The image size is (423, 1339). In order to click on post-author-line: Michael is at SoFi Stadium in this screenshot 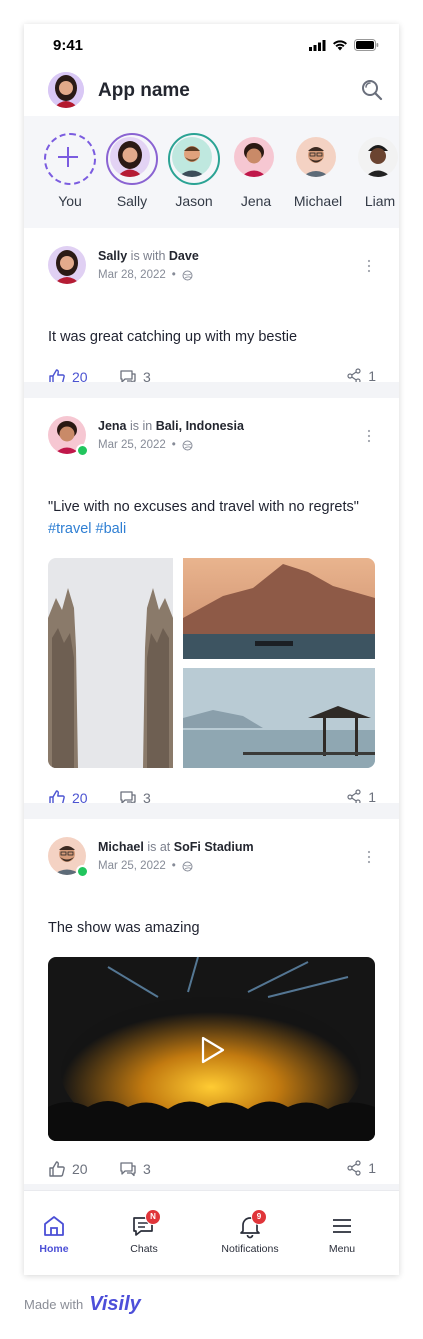, I will do `click(176, 847)`.